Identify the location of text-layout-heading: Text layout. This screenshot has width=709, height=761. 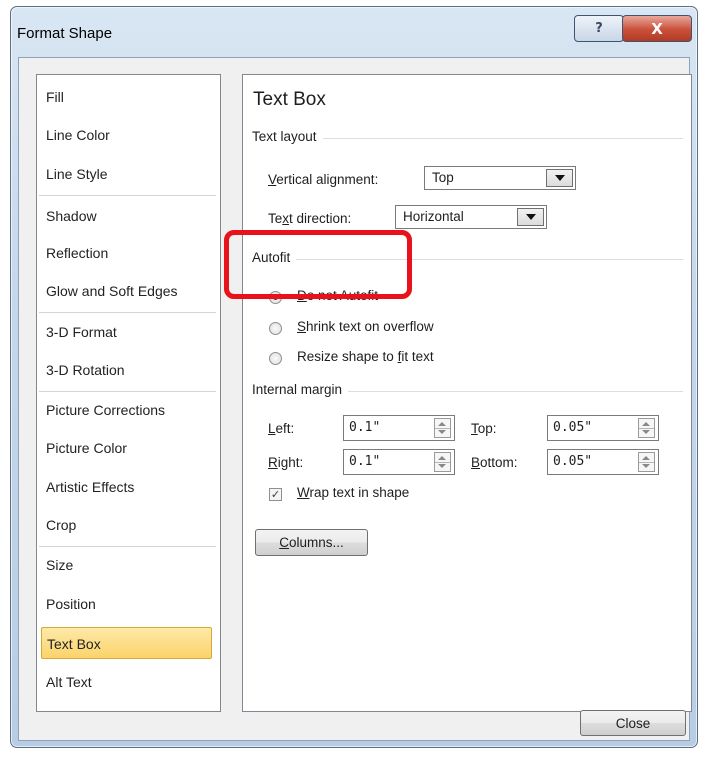
(287, 136).